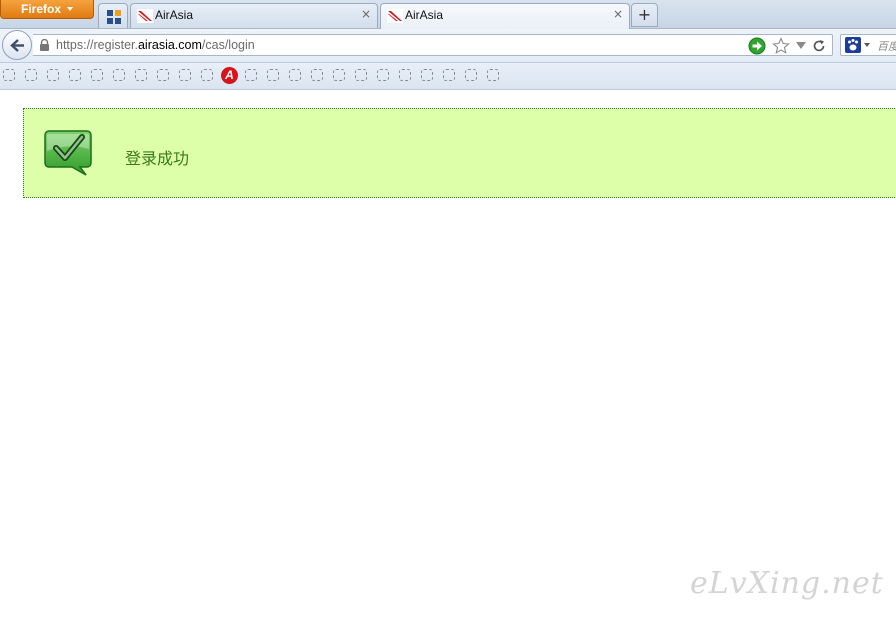 The height and width of the screenshot is (617, 896). What do you see at coordinates (70, 9) in the screenshot?
I see `chevron-down-icon` at bounding box center [70, 9].